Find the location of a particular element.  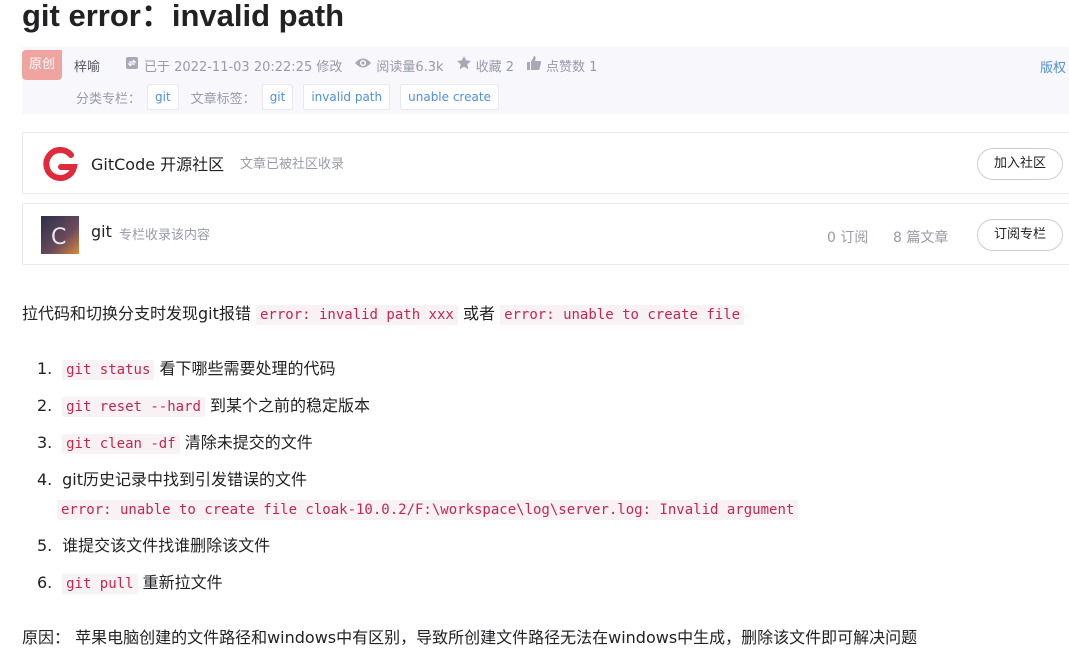

thumb-up-icon is located at coordinates (534, 65).